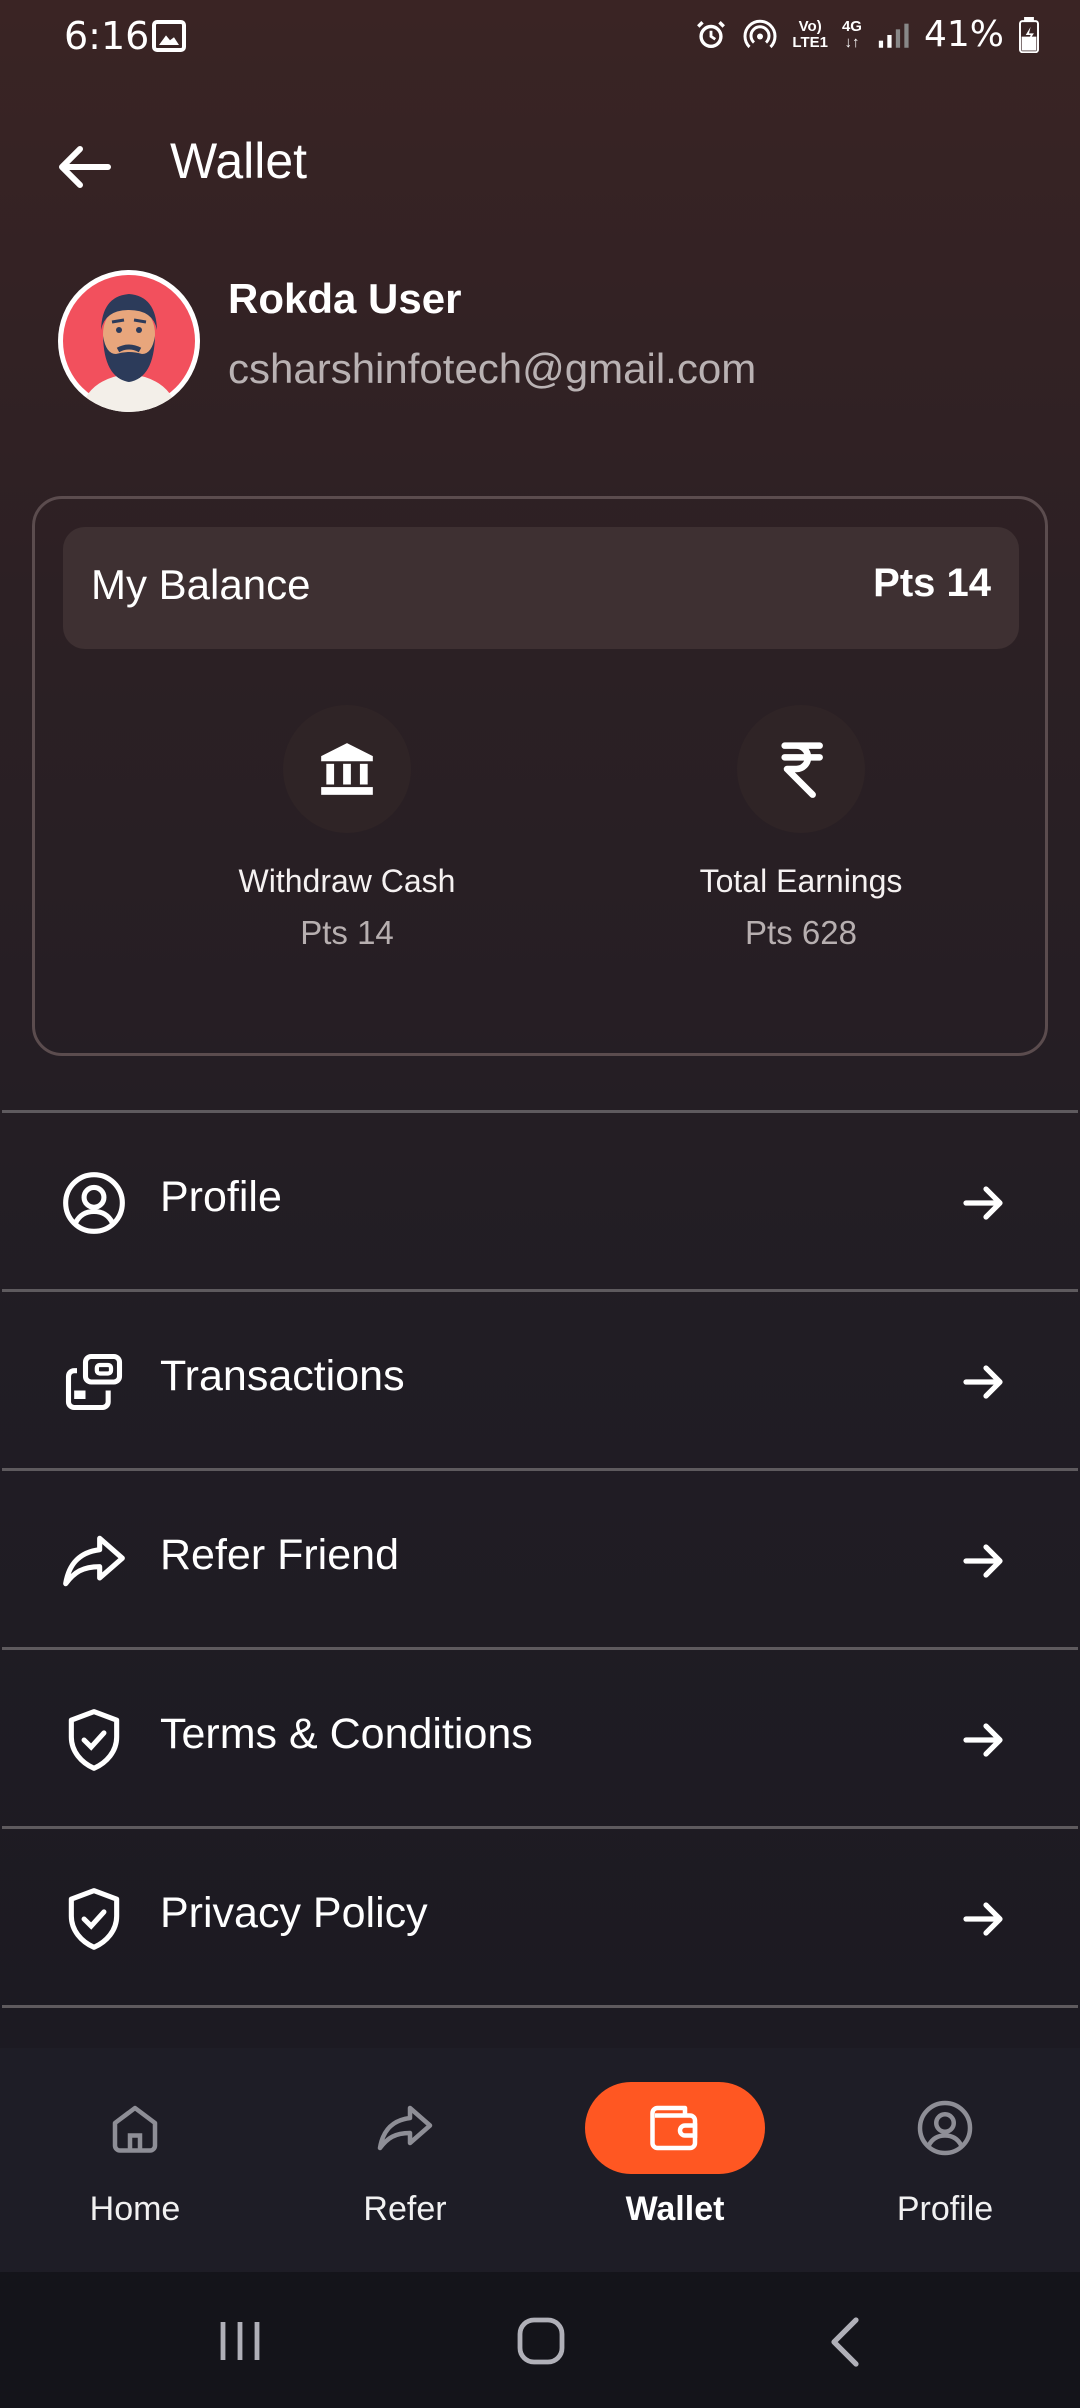  Describe the element at coordinates (801, 932) in the screenshot. I see `earnings-value: Pts 628` at that location.